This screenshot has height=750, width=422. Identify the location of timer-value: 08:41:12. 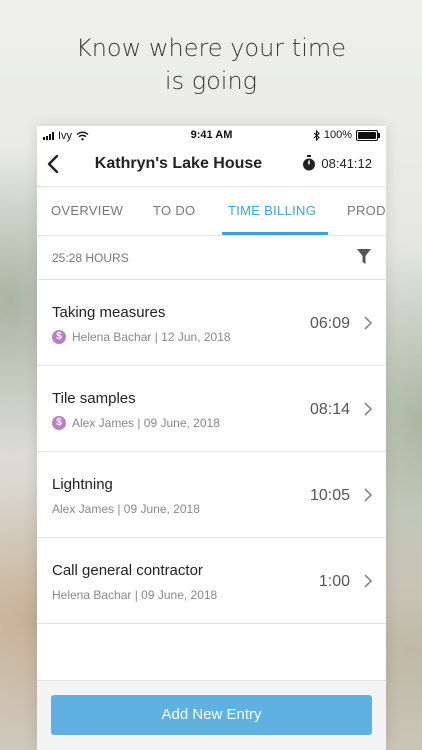
(346, 163).